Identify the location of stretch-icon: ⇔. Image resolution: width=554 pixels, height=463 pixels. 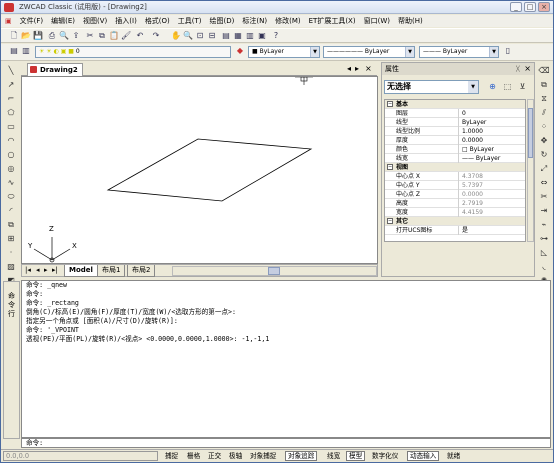
(544, 183).